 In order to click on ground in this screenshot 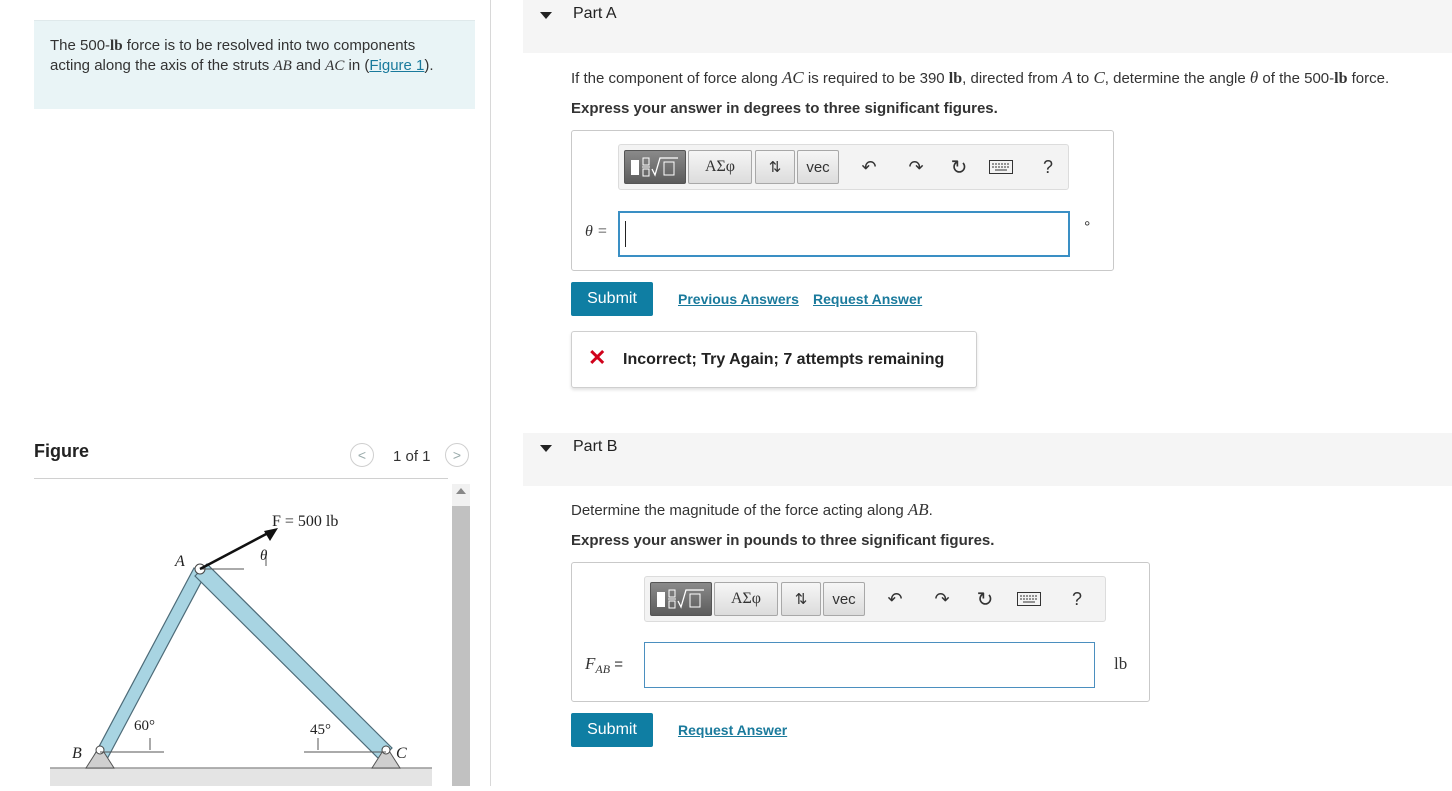, I will do `click(241, 777)`.